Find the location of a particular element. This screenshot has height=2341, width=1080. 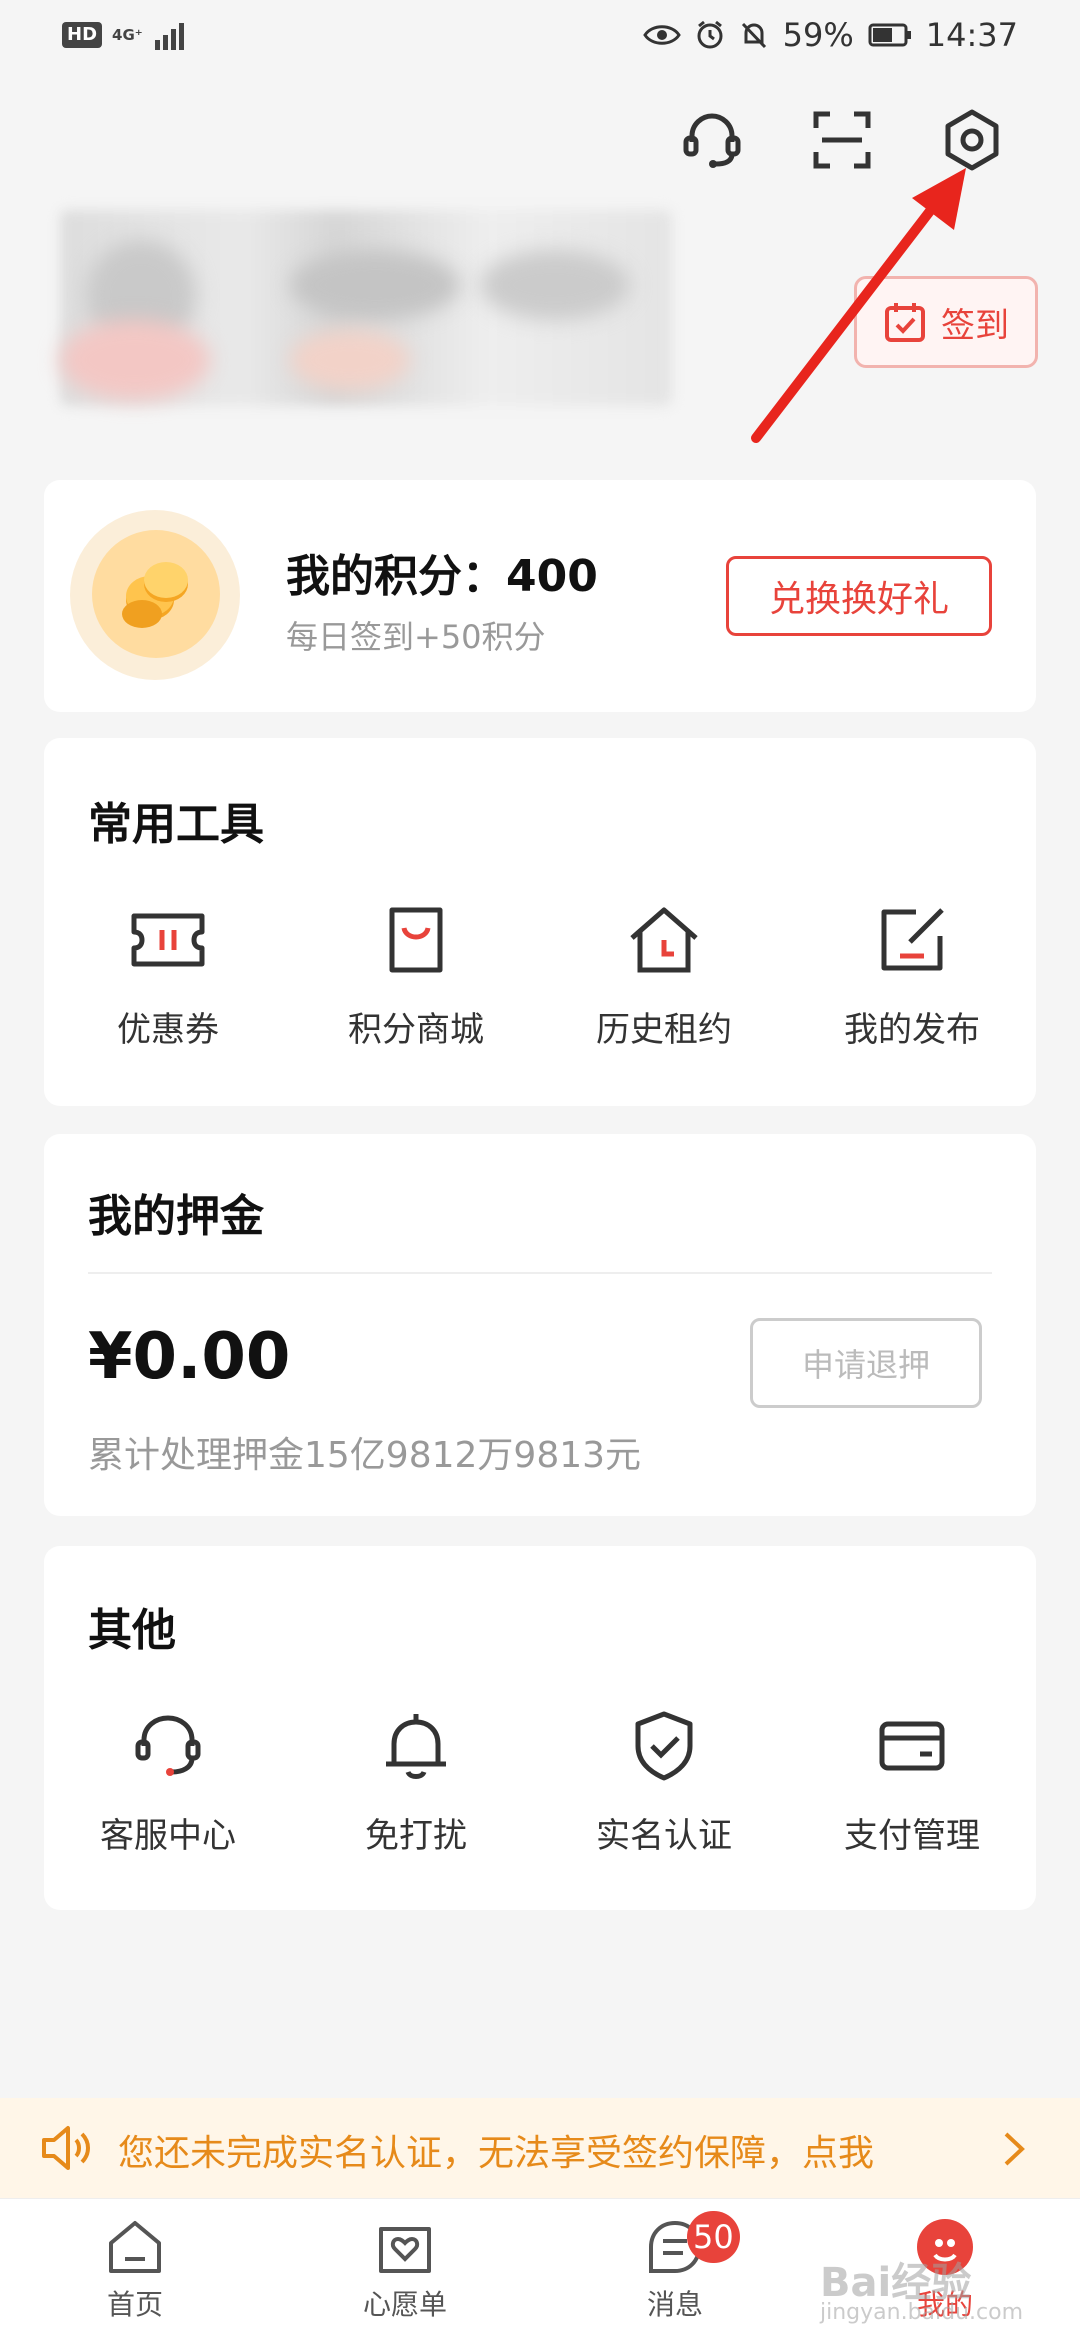

redeem-button: 兑换换好礼 is located at coordinates (859, 596).